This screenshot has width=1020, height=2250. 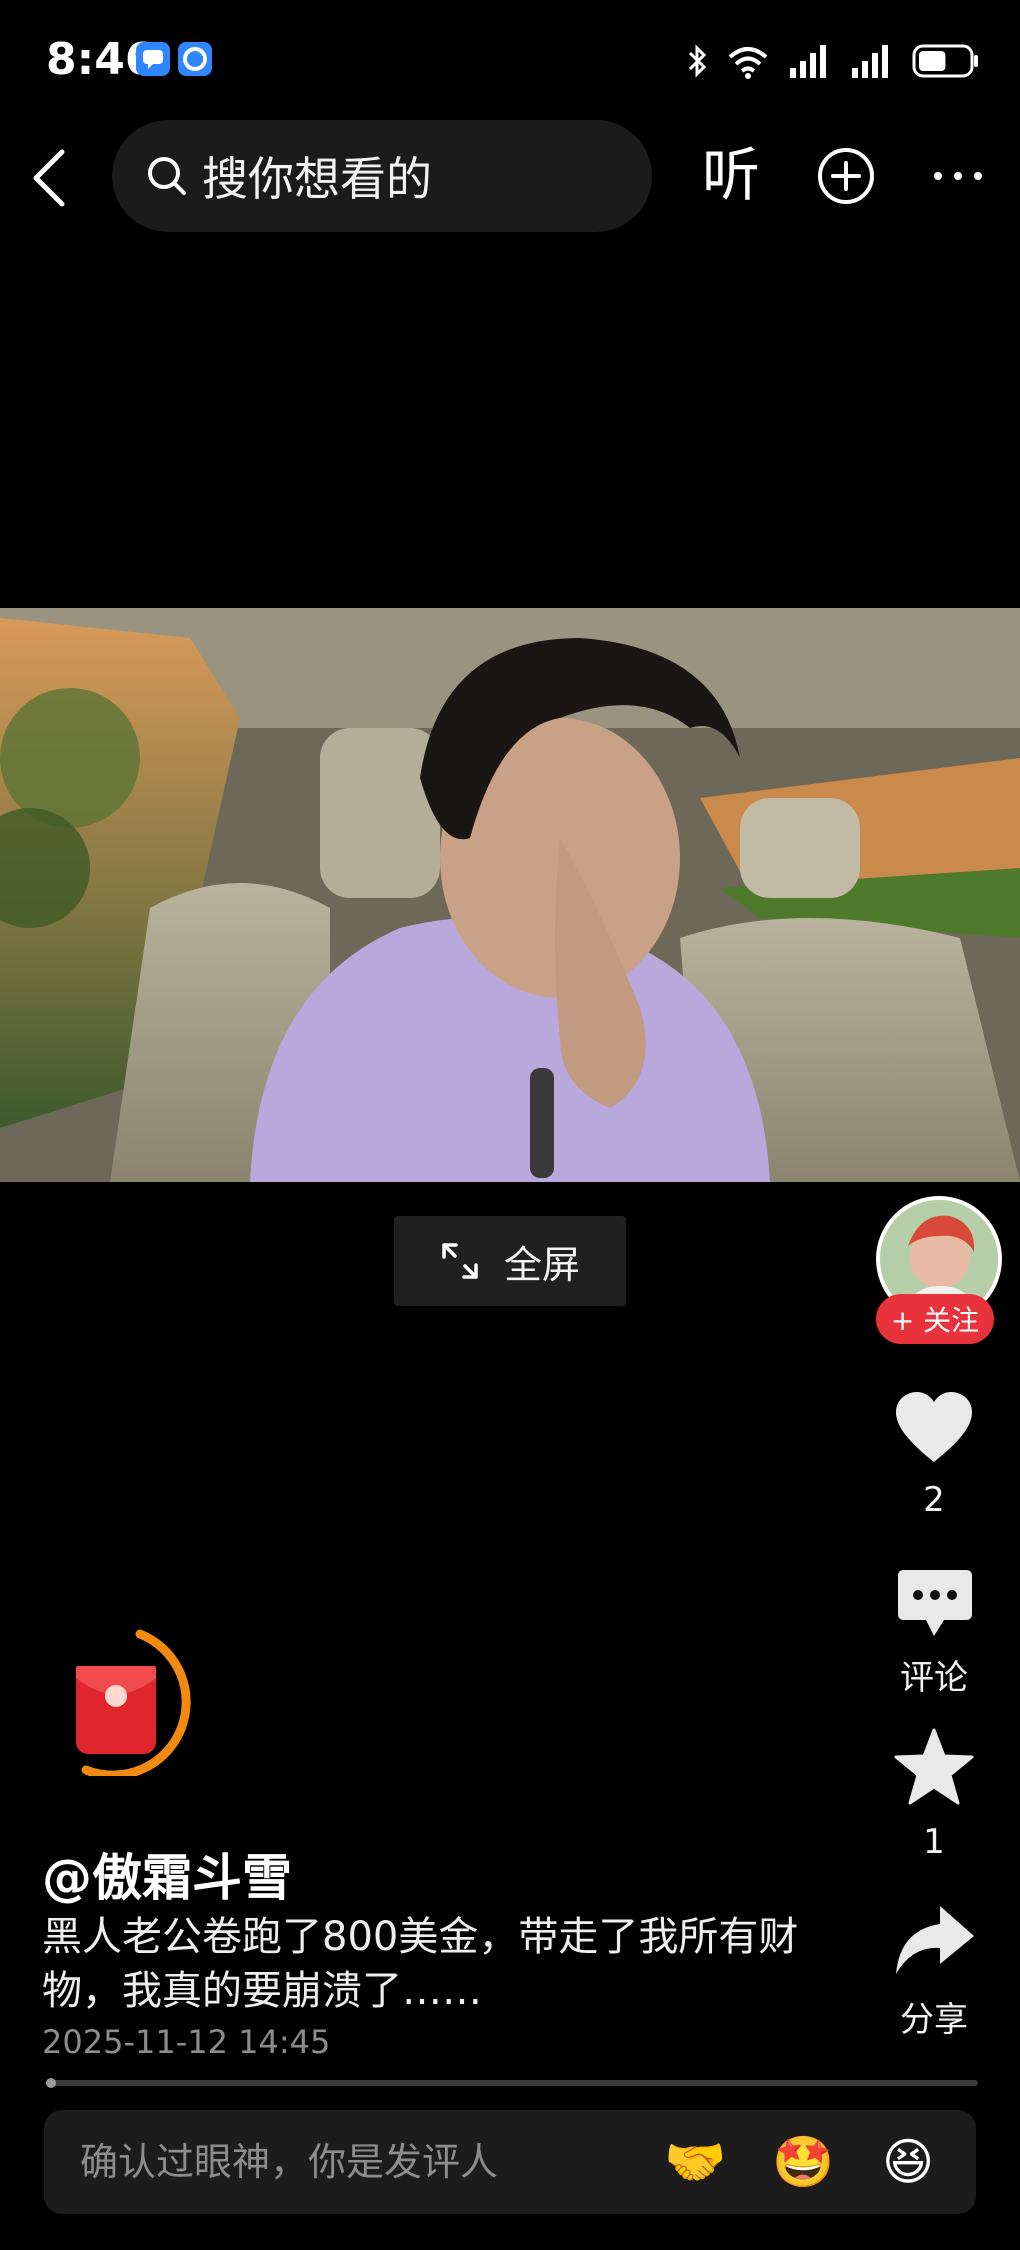 I want to click on video-progress-bar, so click(x=512, y=2083).